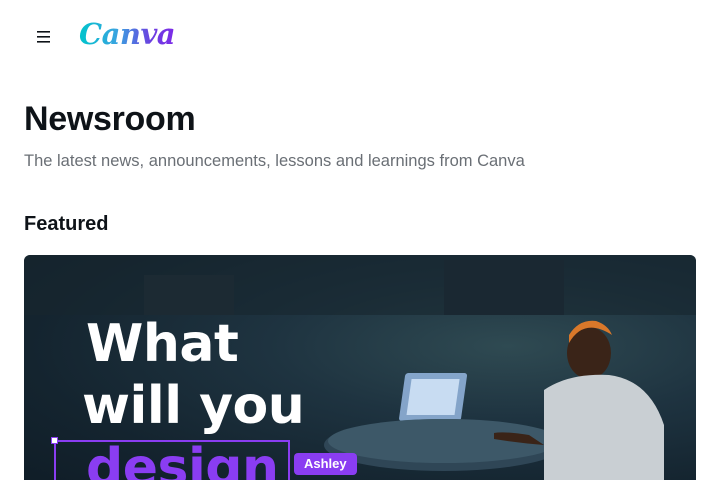  Describe the element at coordinates (54, 440) in the screenshot. I see `selection-handle` at that location.